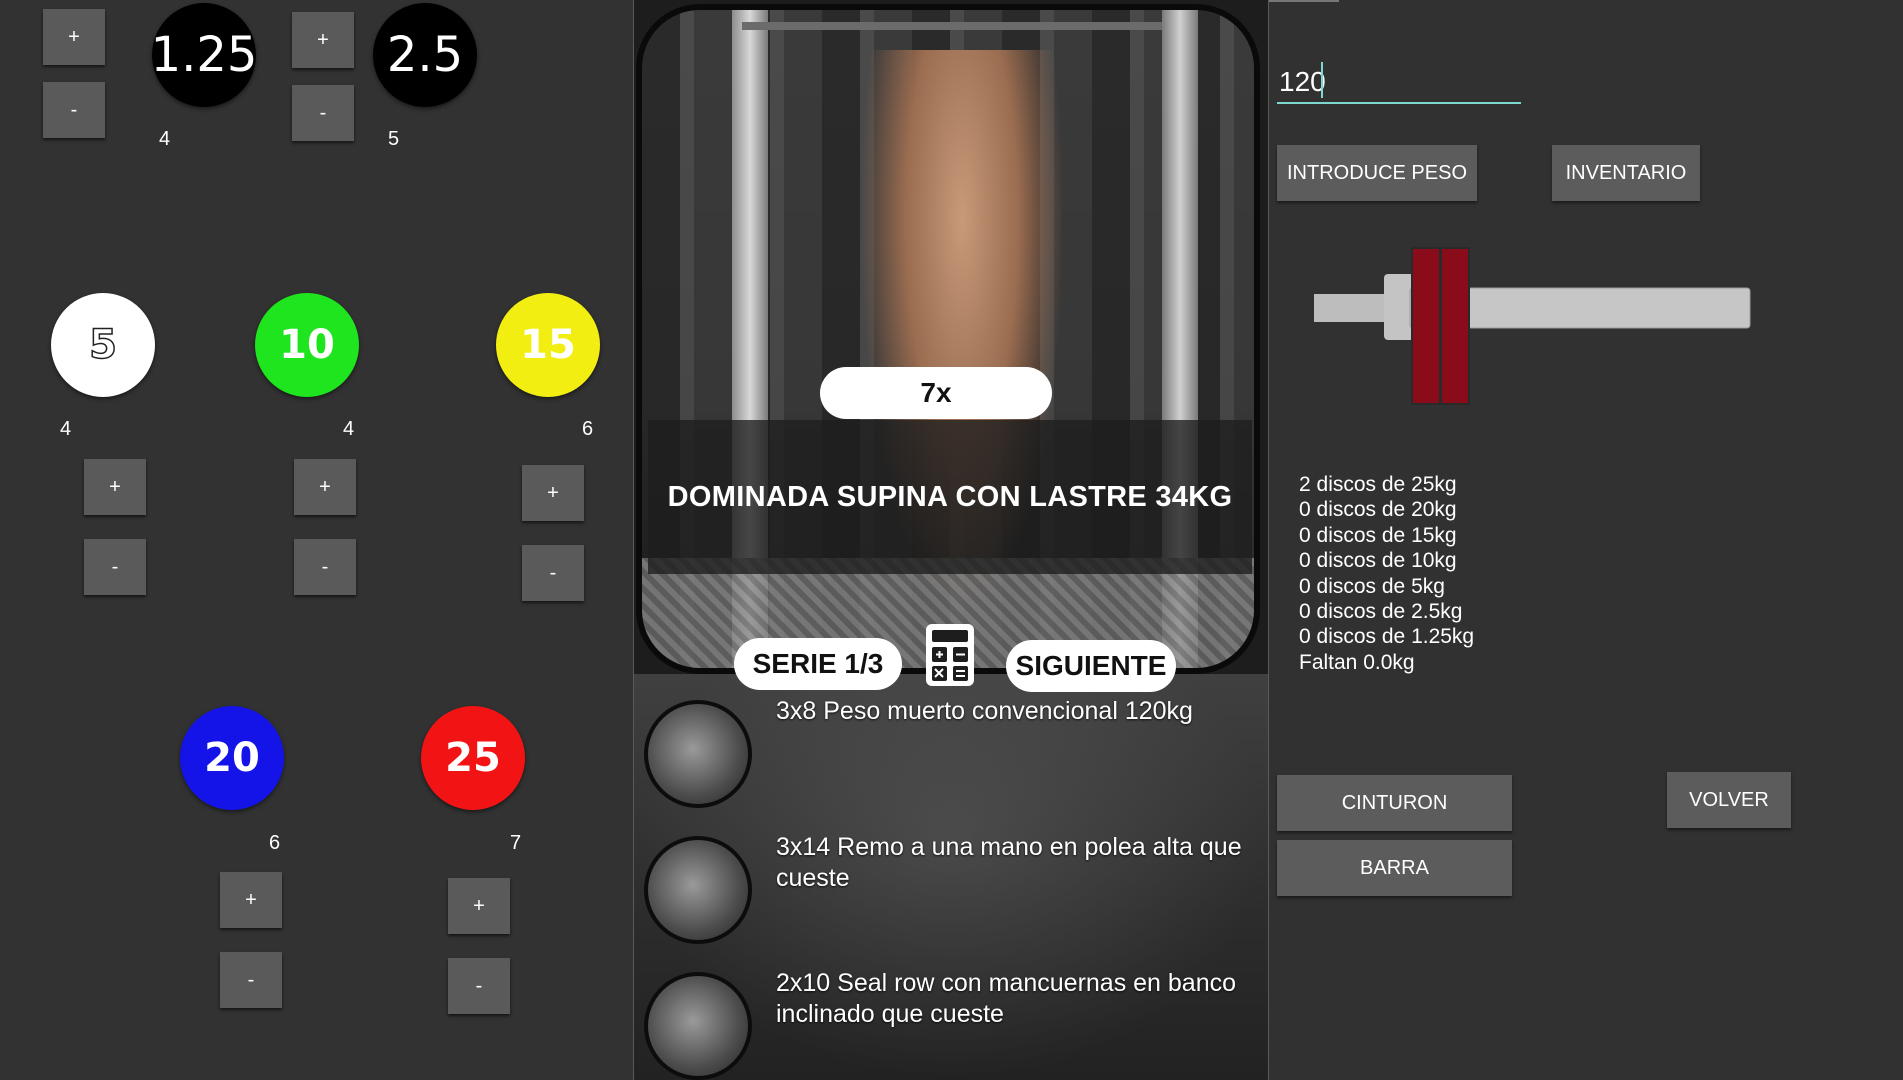 The image size is (1903, 1080). I want to click on calculator-icon, so click(950, 655).